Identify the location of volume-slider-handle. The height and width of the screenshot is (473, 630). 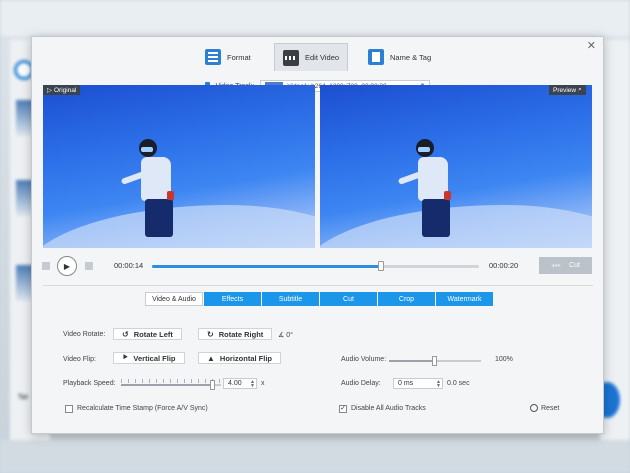
(434, 361).